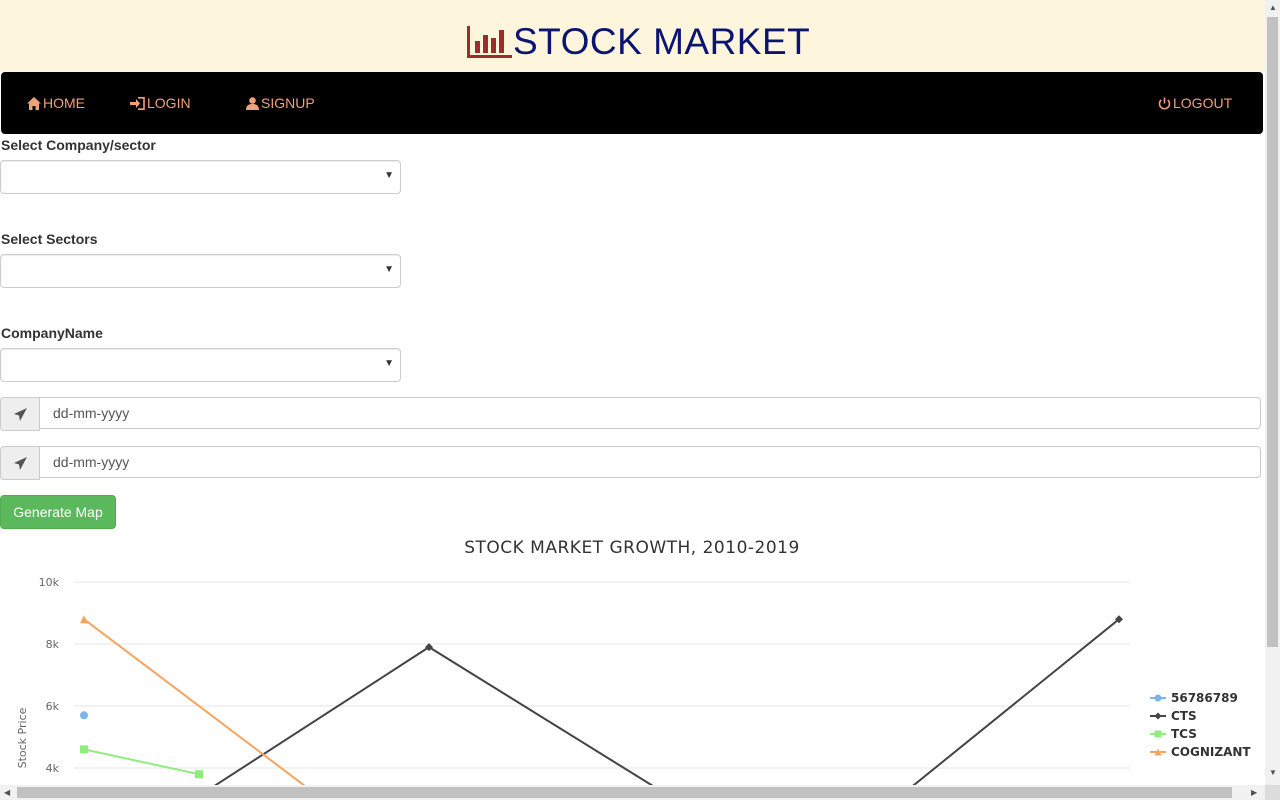 This screenshot has width=1280, height=800. What do you see at coordinates (1204, 698) in the screenshot?
I see `legend-label: 56786789` at bounding box center [1204, 698].